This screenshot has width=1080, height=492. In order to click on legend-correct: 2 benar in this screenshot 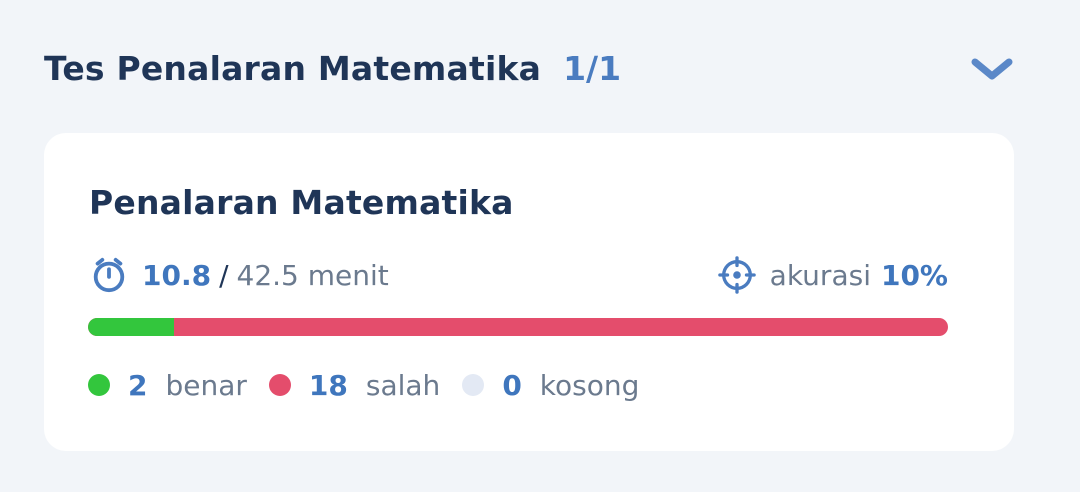, I will do `click(167, 385)`.